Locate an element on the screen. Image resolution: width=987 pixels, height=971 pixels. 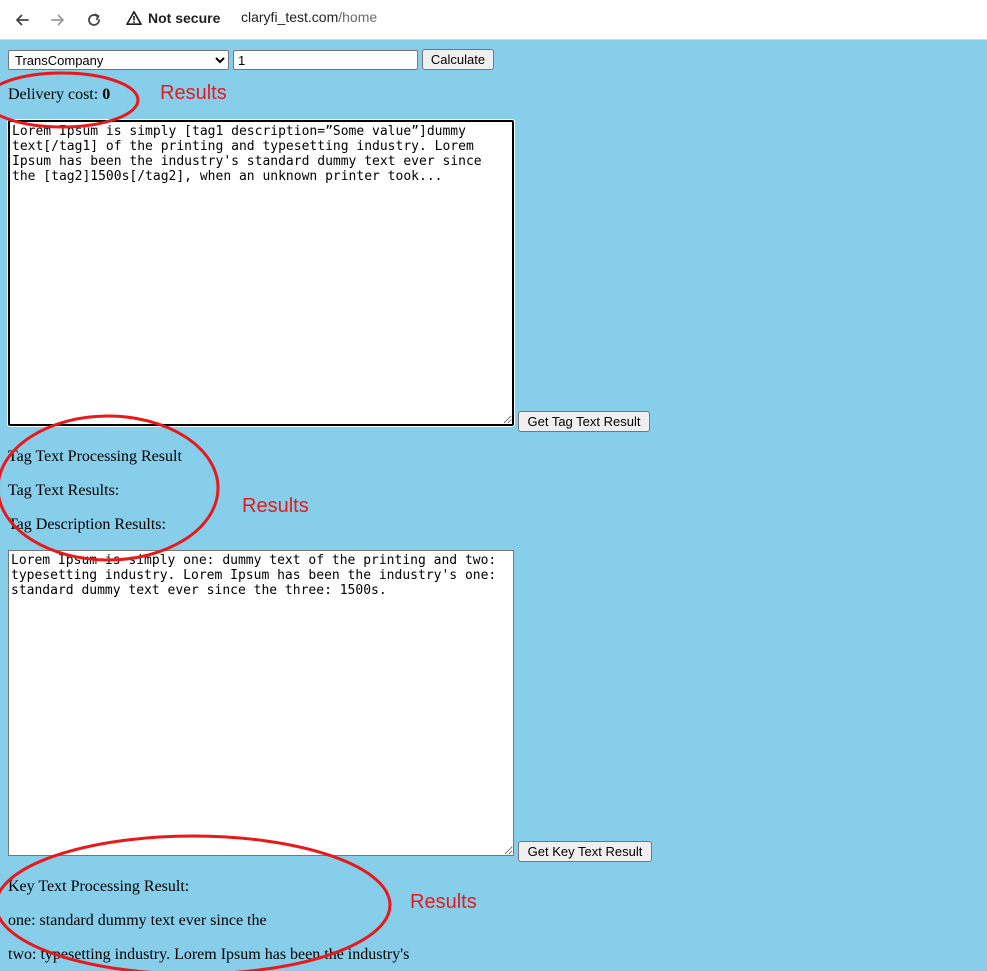
calculate-button: Calculate is located at coordinates (458, 59).